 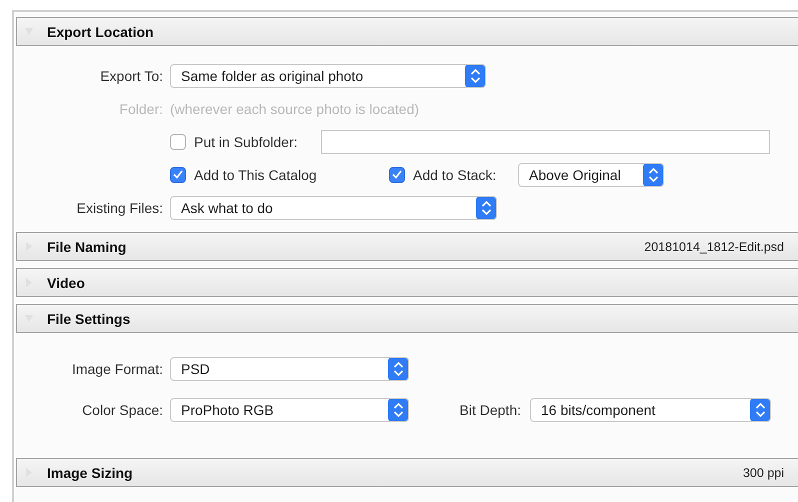 What do you see at coordinates (650, 410) in the screenshot?
I see `dropdown: 16 bits/component` at bounding box center [650, 410].